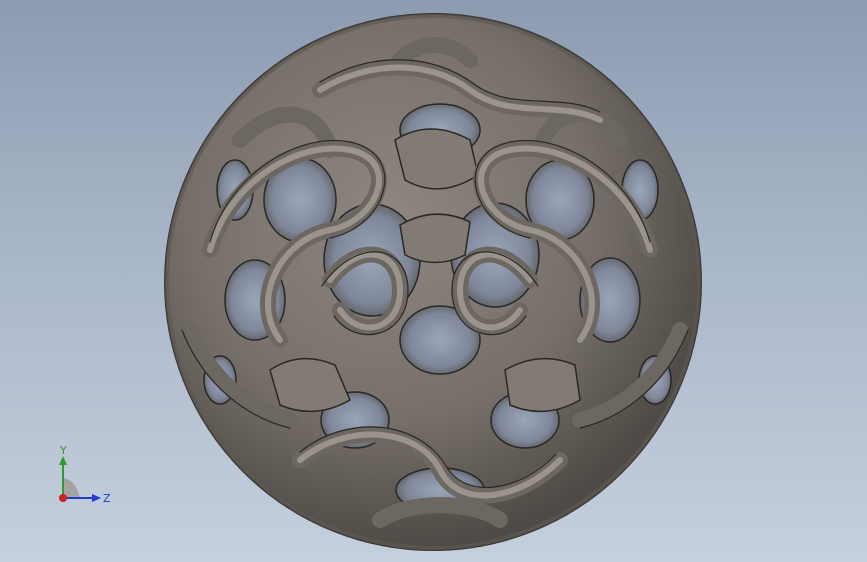 The image size is (867, 562). What do you see at coordinates (96, 498) in the screenshot?
I see `z-axis-arrow-icon` at bounding box center [96, 498].